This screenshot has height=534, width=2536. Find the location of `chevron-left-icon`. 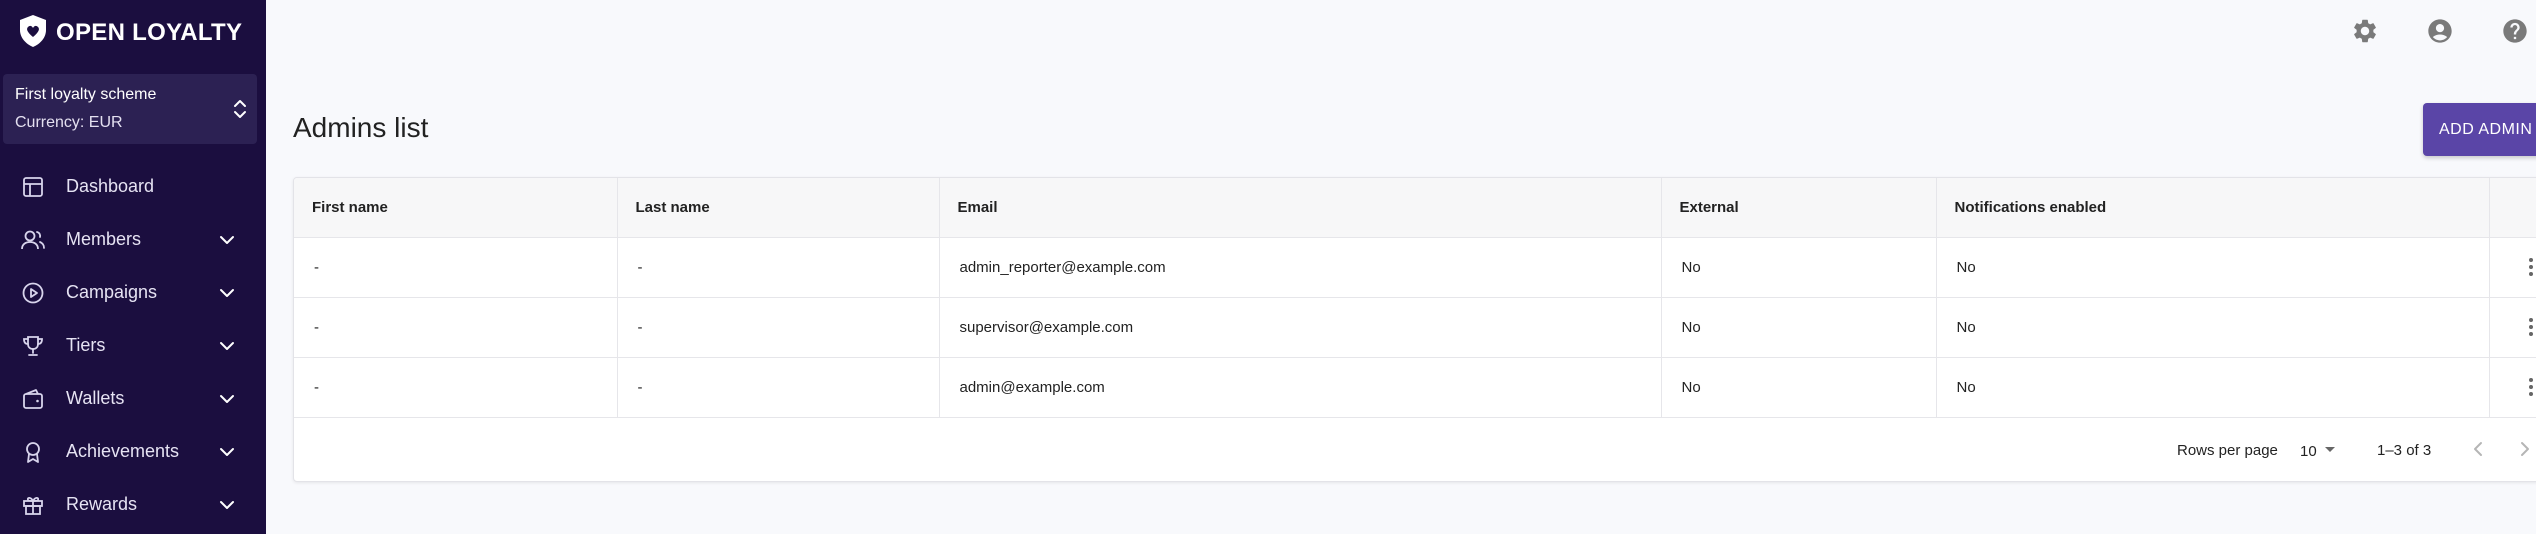

chevron-left-icon is located at coordinates (2478, 451).